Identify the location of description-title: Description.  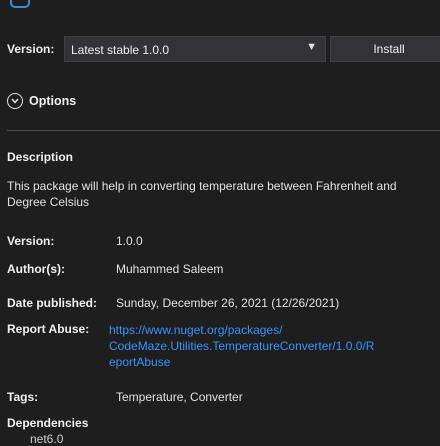
(40, 157).